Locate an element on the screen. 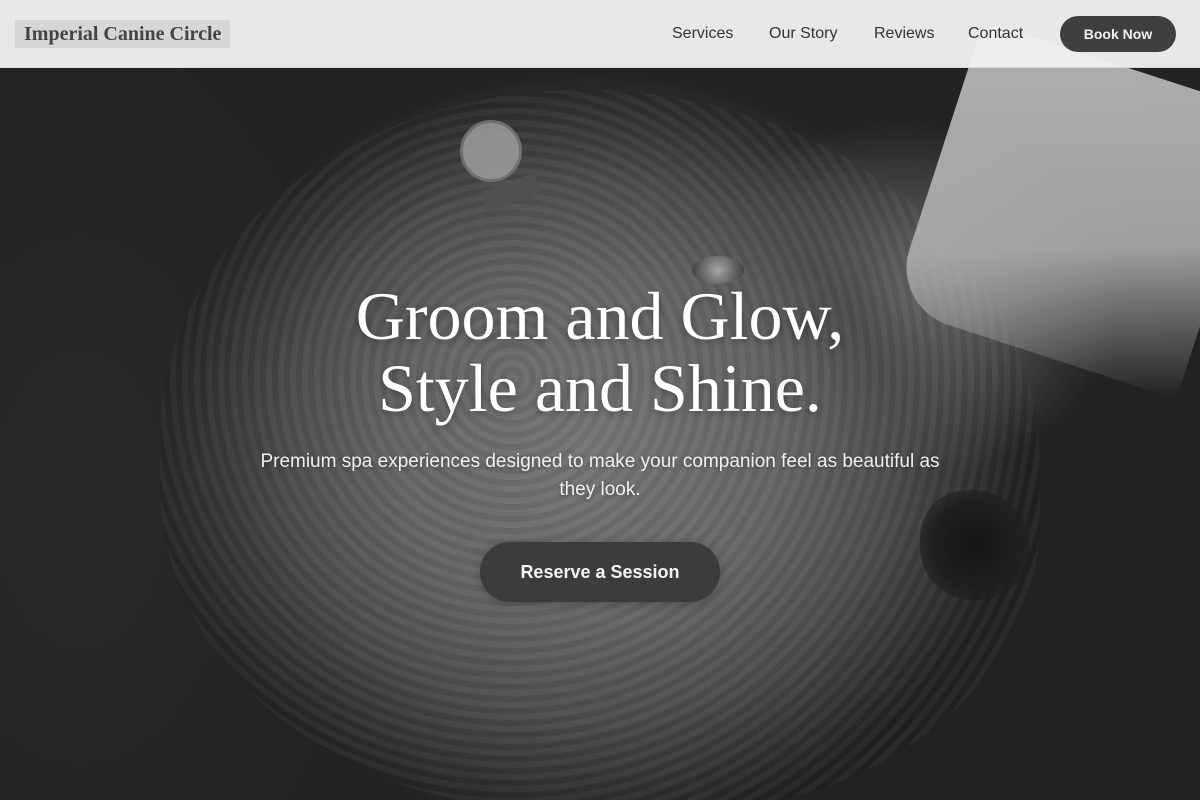 The height and width of the screenshot is (800, 1200). hero-headline-line-1: Groom and Glow, is located at coordinates (600, 316).